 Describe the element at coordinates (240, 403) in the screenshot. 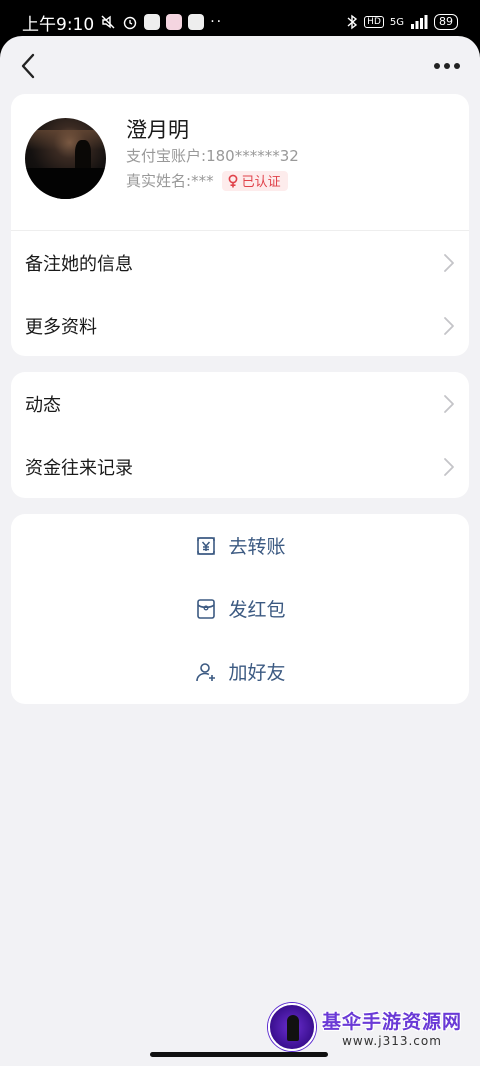

I see `moments-row: 动态` at that location.